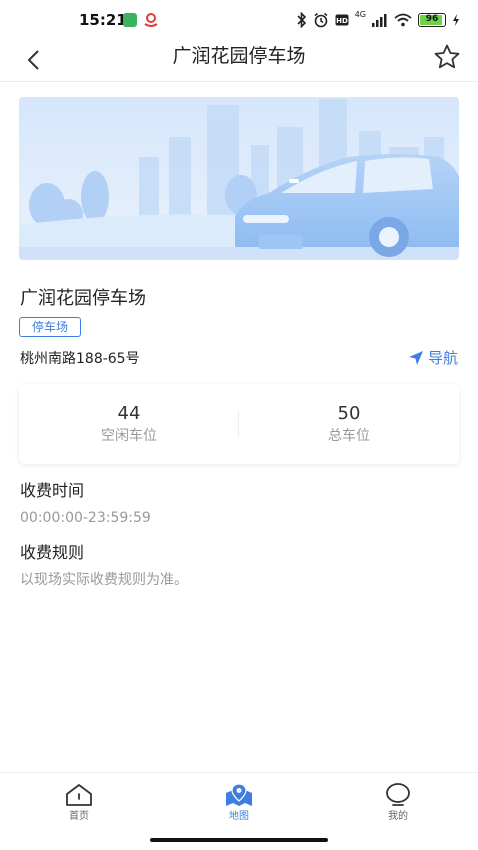 Image resolution: width=478 pixels, height=850 pixels. I want to click on status-icons: HD 4G 96, so click(378, 20).